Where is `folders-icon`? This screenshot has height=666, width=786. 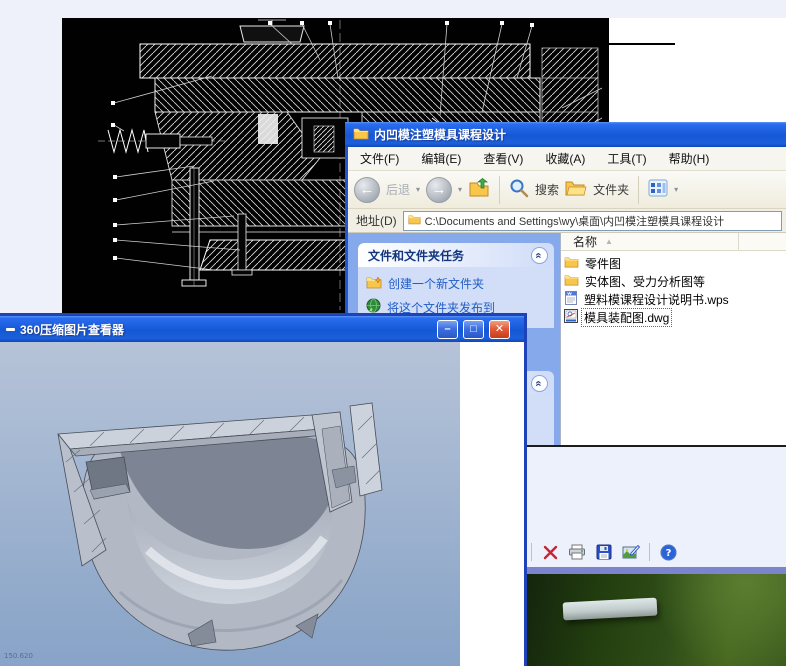
folders-icon is located at coordinates (576, 189).